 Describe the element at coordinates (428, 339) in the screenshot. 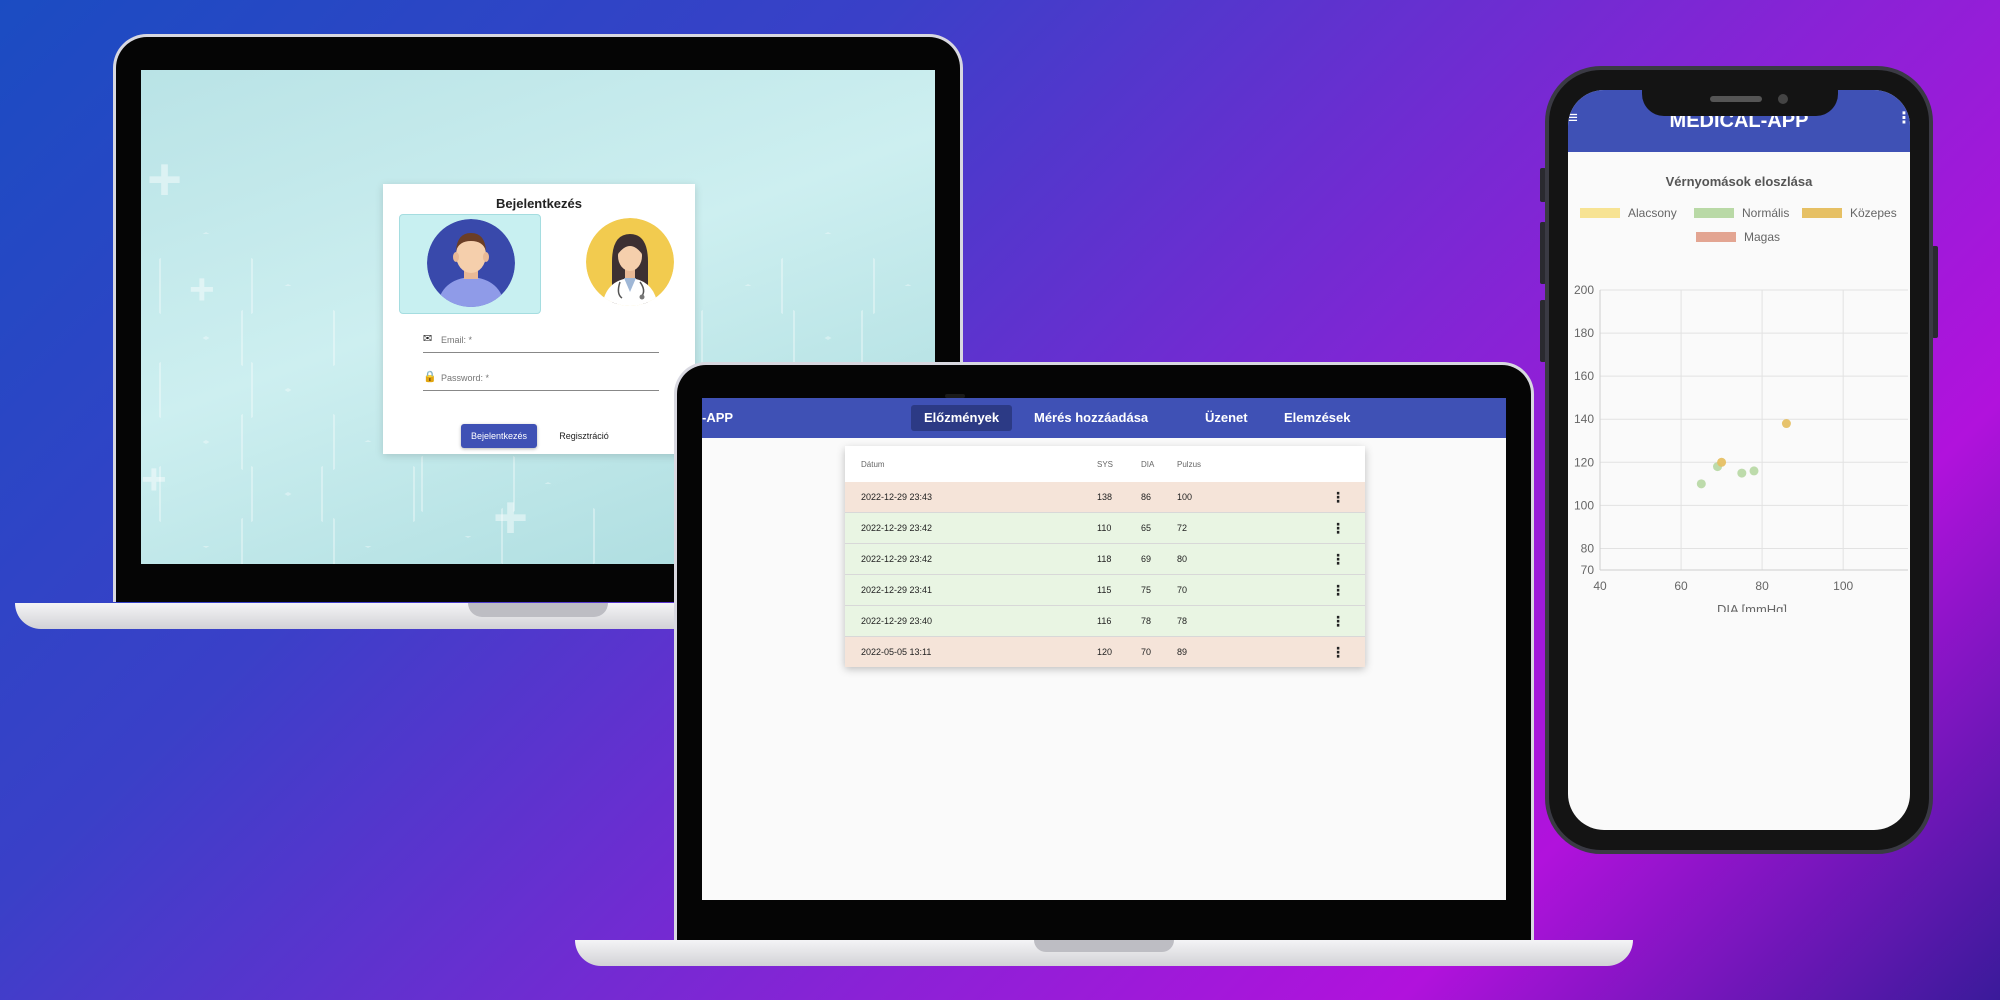

I see `envelope-icon: ✉` at that location.